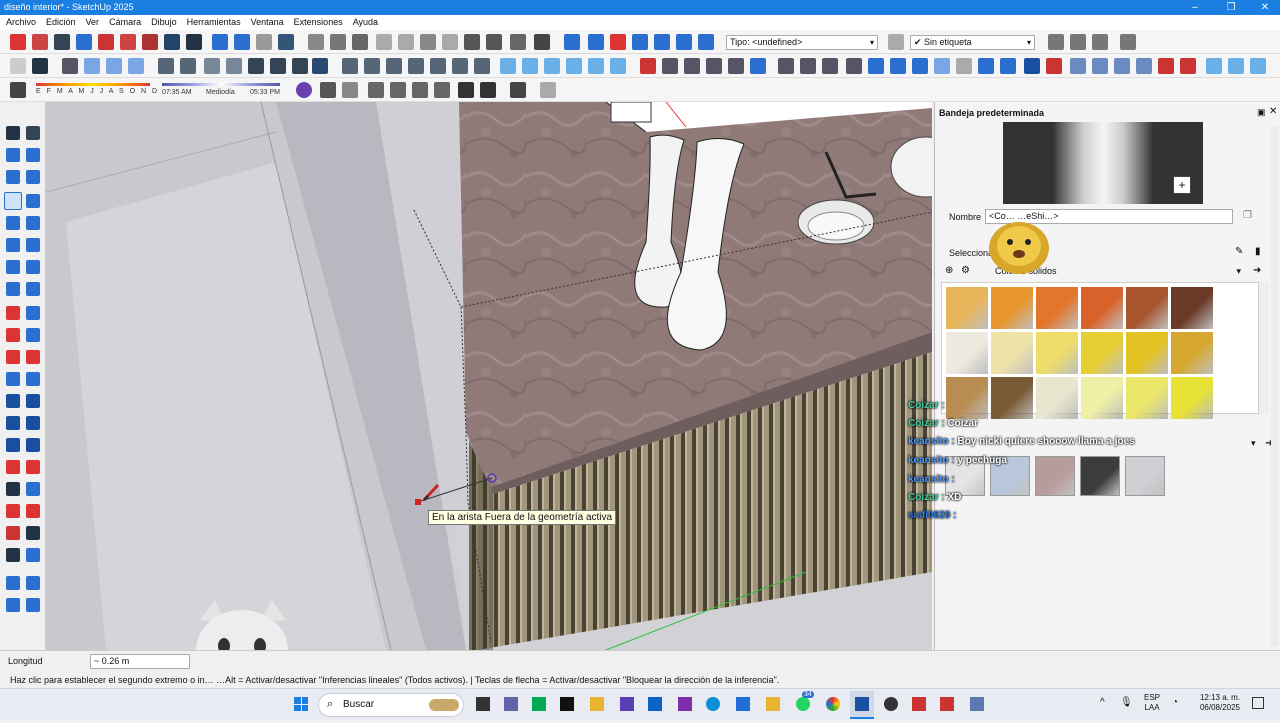 The width and height of the screenshot is (1280, 723). Describe the element at coordinates (1273, 111) in the screenshot. I see `close-tray-icon: ✕` at that location.